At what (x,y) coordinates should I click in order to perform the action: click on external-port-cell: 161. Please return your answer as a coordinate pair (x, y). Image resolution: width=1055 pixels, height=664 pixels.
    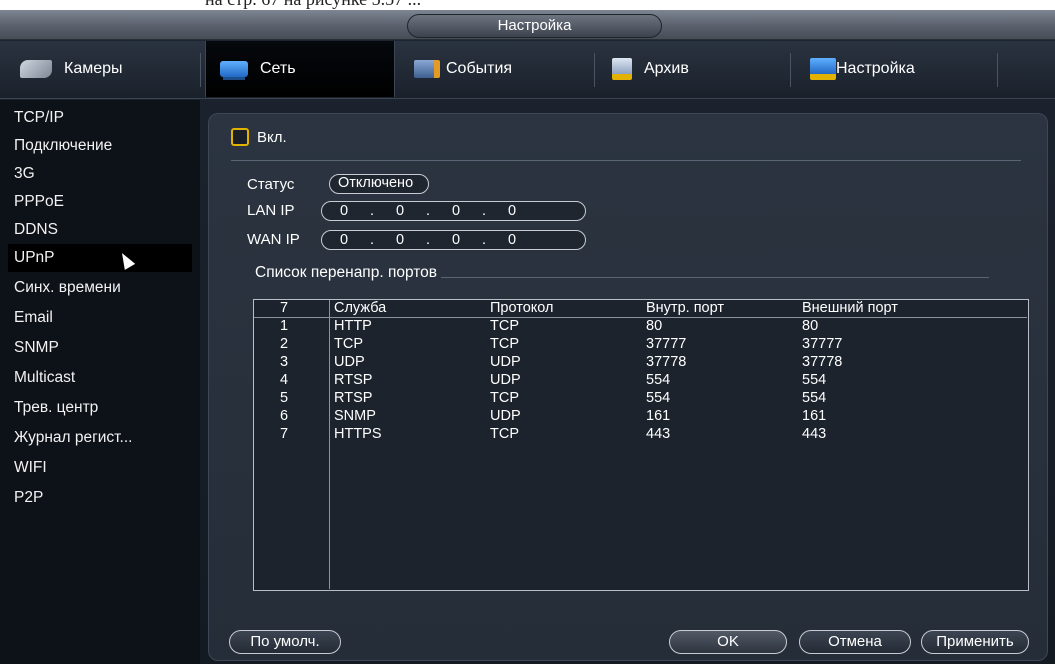
    Looking at the image, I should click on (814, 416).